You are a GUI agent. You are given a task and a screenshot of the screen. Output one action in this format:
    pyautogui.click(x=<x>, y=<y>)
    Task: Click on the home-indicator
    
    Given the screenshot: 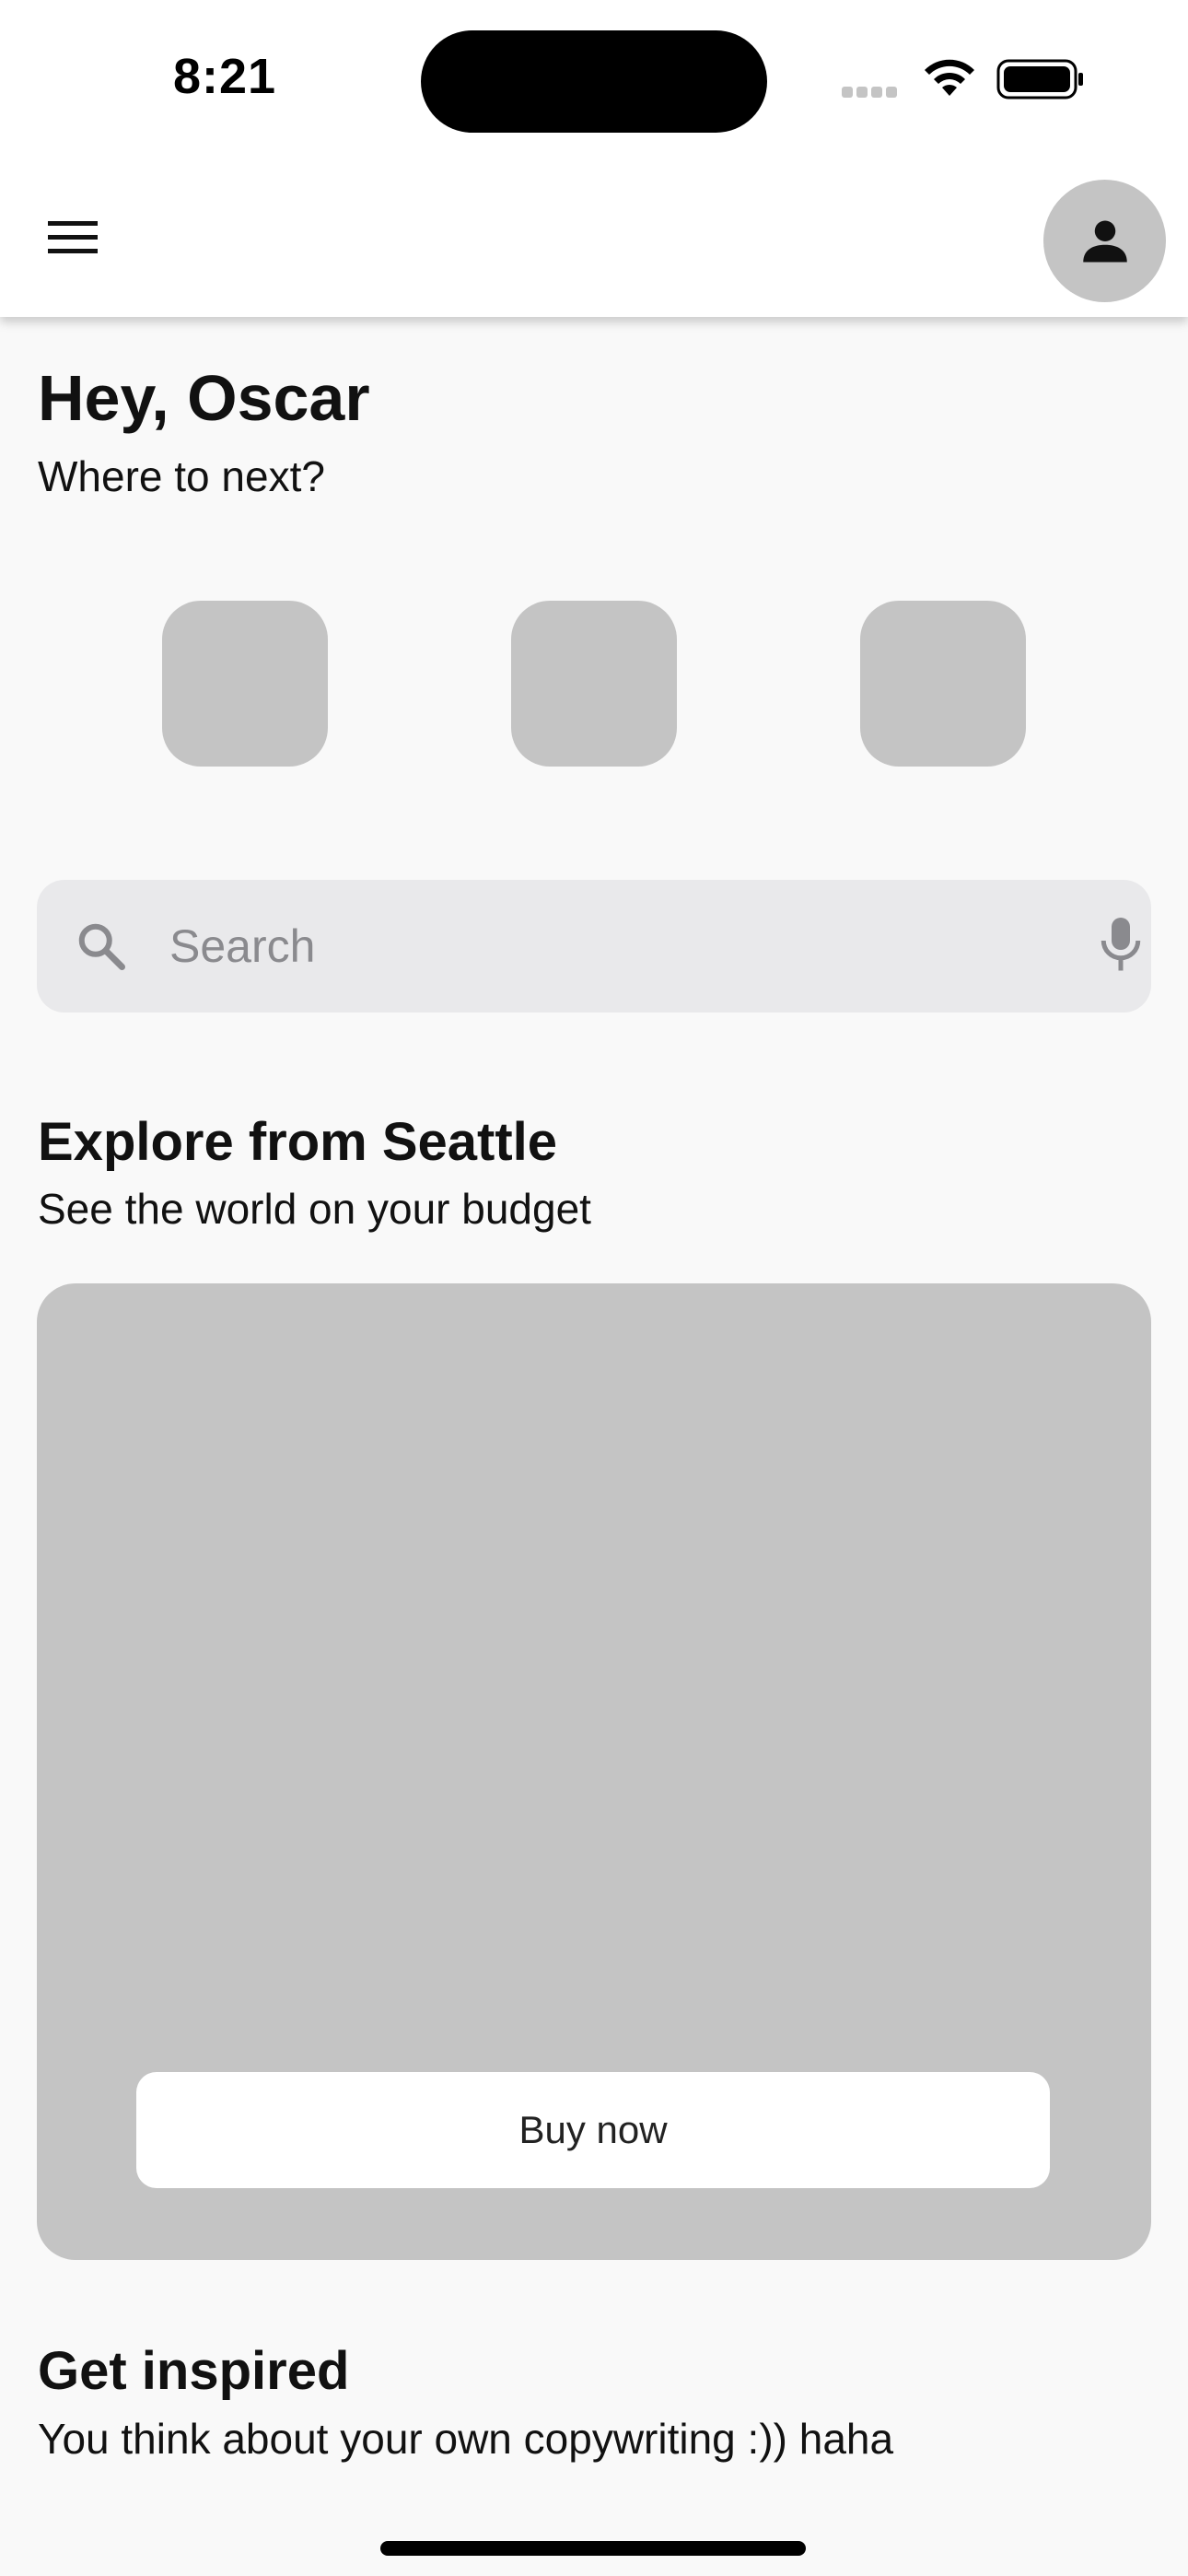 What is the action you would take?
    pyautogui.click(x=593, y=2548)
    